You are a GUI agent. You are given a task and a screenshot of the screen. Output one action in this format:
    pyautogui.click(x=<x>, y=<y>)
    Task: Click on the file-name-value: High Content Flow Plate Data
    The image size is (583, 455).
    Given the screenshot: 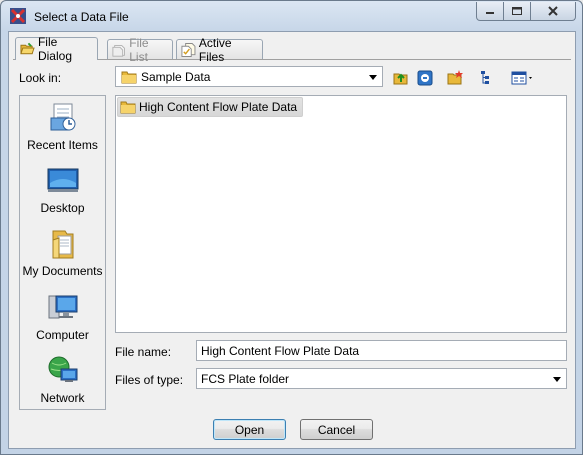 What is the action you would take?
    pyautogui.click(x=280, y=350)
    